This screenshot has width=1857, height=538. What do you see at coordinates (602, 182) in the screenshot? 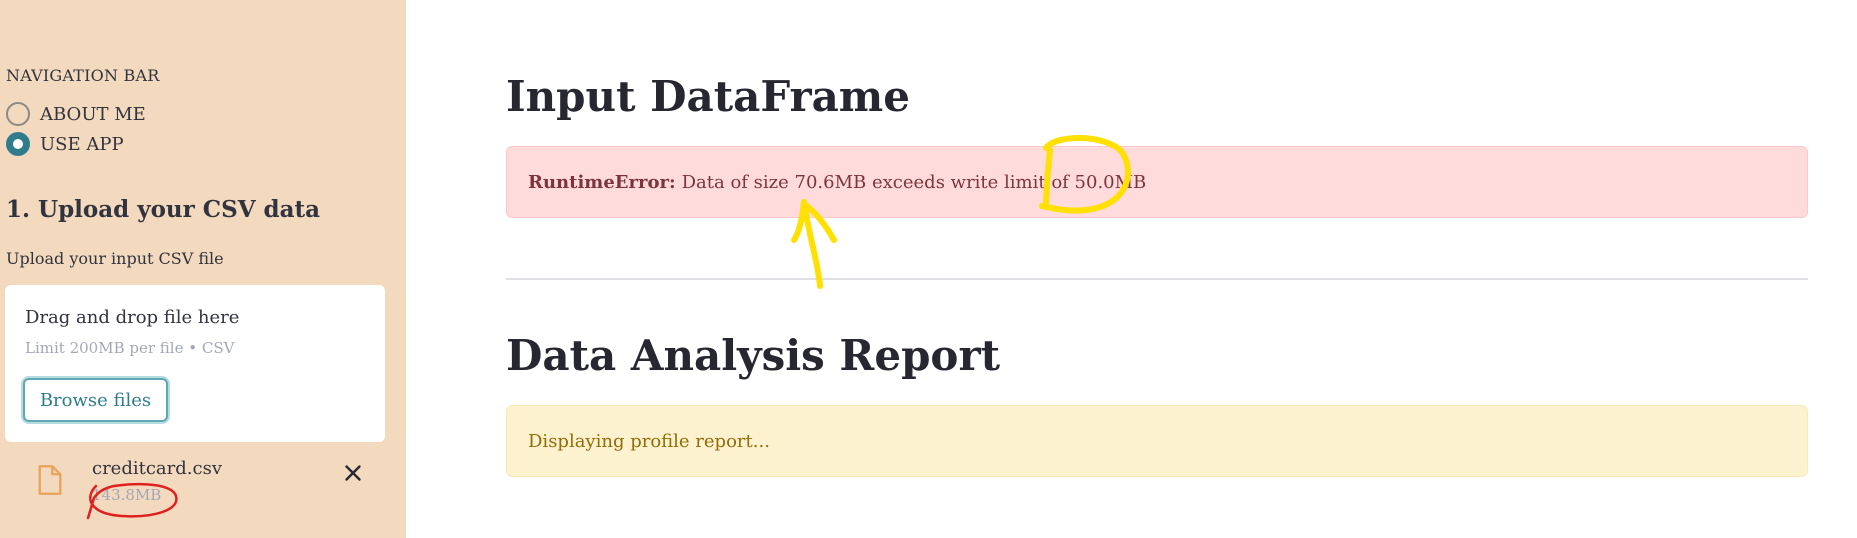
I see `error-type: RuntimeError:` at bounding box center [602, 182].